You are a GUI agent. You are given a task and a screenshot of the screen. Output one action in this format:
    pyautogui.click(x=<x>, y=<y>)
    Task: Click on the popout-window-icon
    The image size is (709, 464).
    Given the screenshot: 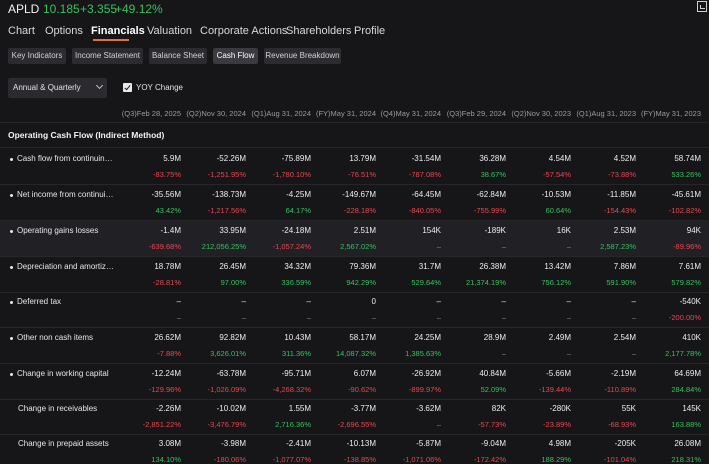 What is the action you would take?
    pyautogui.click(x=702, y=6)
    